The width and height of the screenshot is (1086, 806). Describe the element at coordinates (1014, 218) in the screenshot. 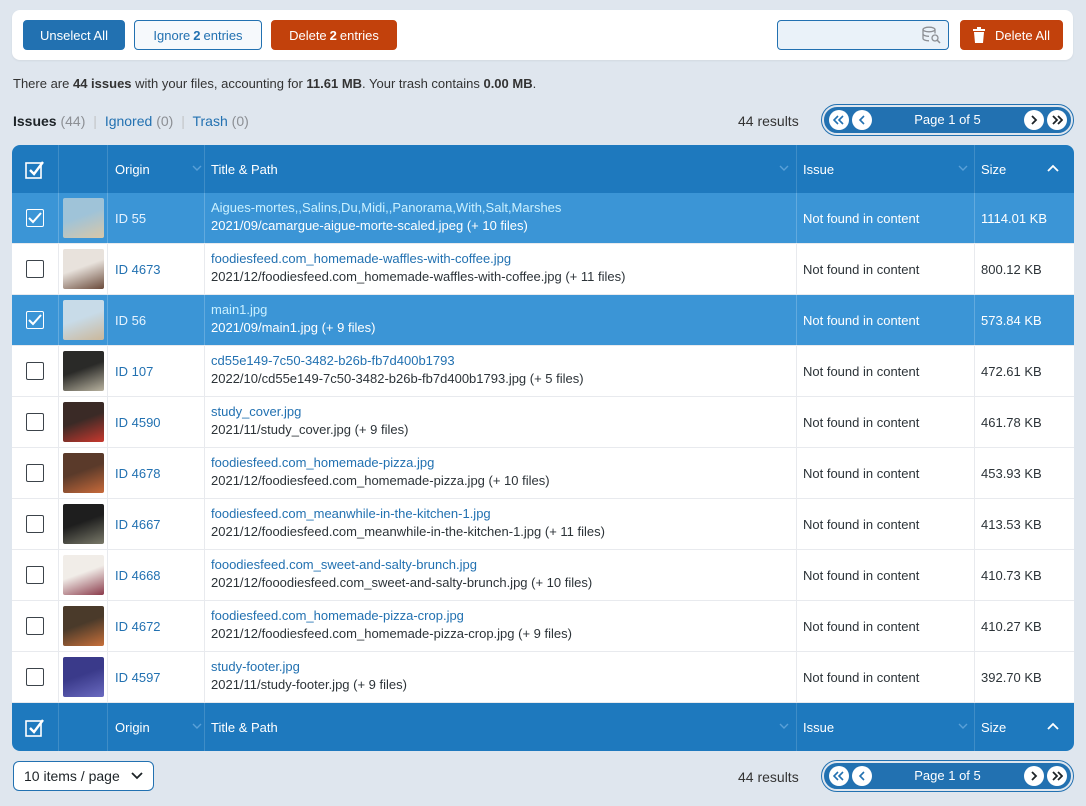

I see `file-size: 1114.01 KB` at that location.